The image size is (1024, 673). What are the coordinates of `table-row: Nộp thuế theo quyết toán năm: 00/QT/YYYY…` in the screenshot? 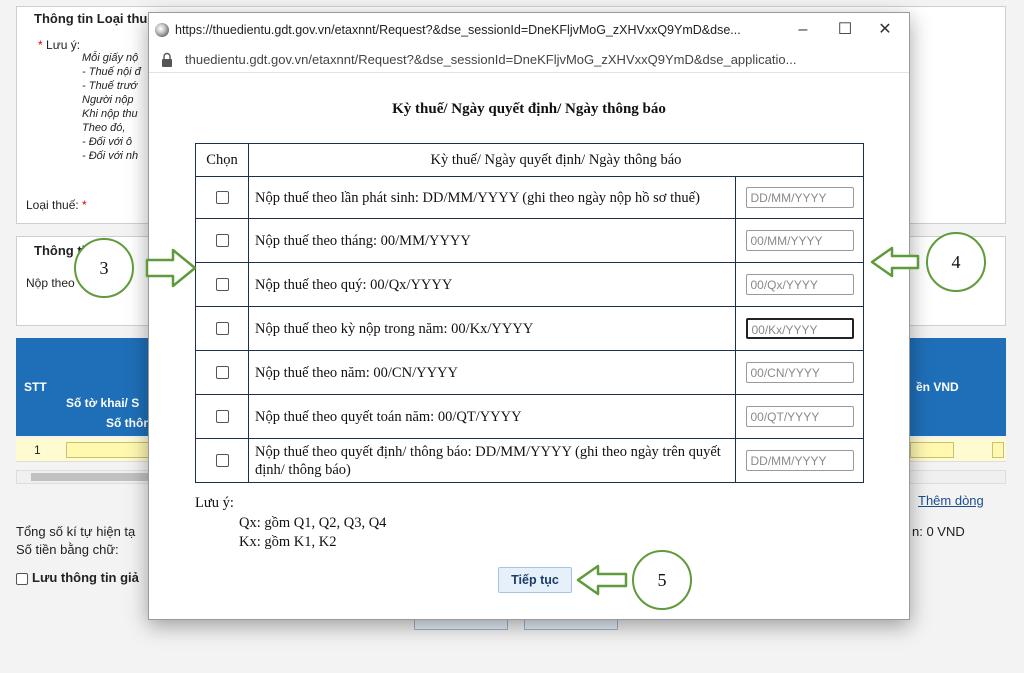 It's located at (529, 416).